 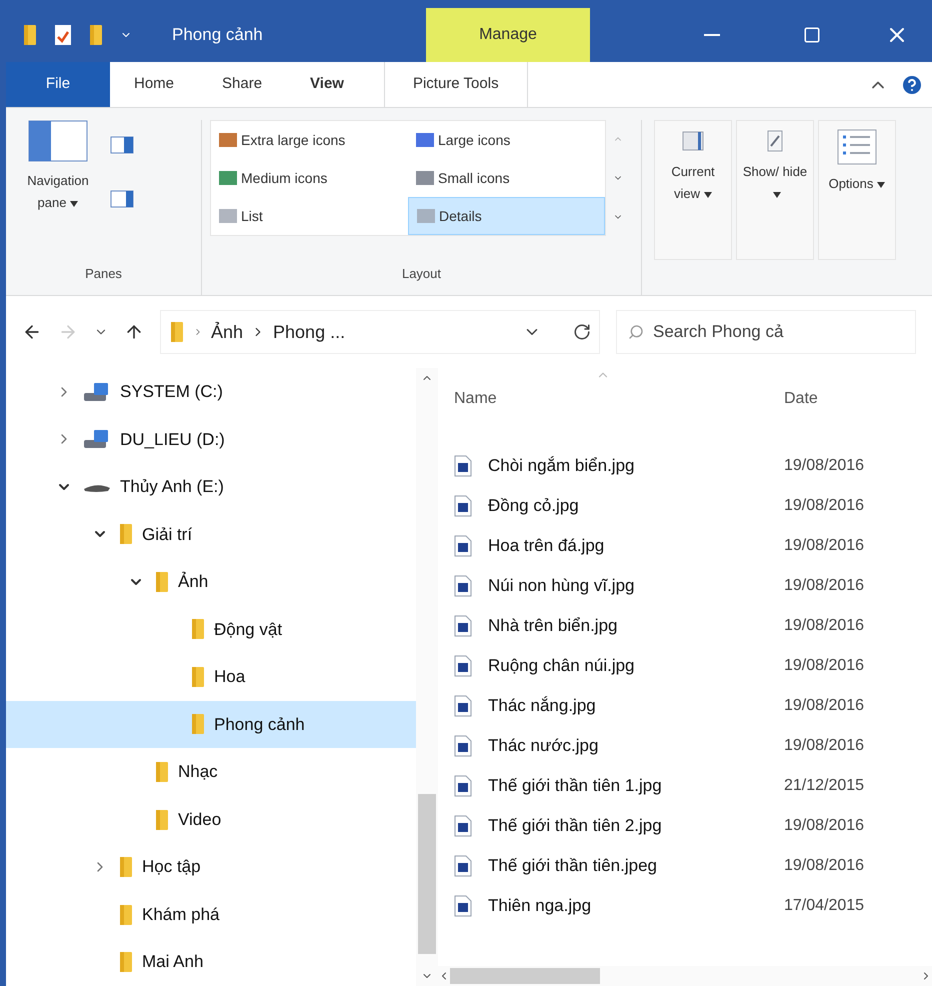 I want to click on maximize-icon, so click(x=812, y=35).